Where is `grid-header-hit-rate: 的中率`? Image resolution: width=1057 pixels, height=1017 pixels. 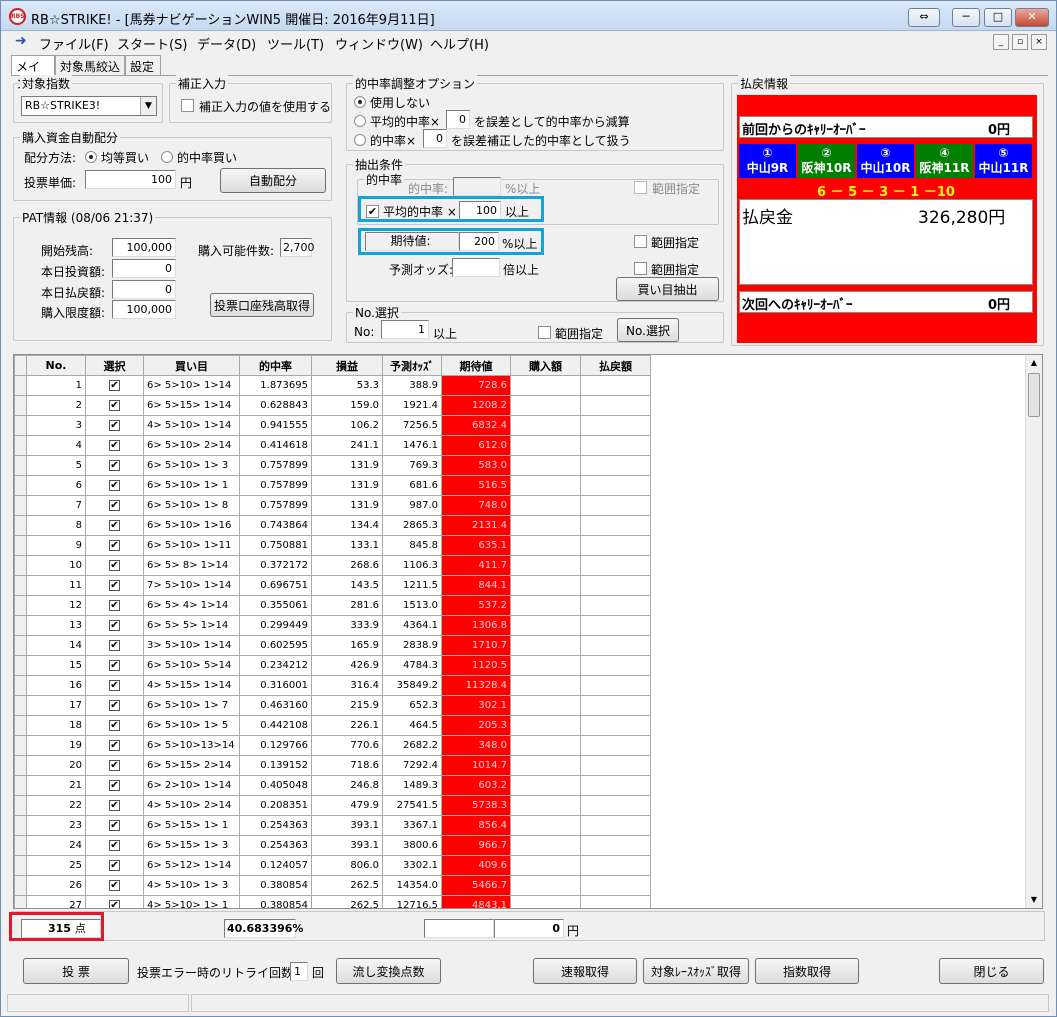
grid-header-hit-rate: 的中率 is located at coordinates (275, 365).